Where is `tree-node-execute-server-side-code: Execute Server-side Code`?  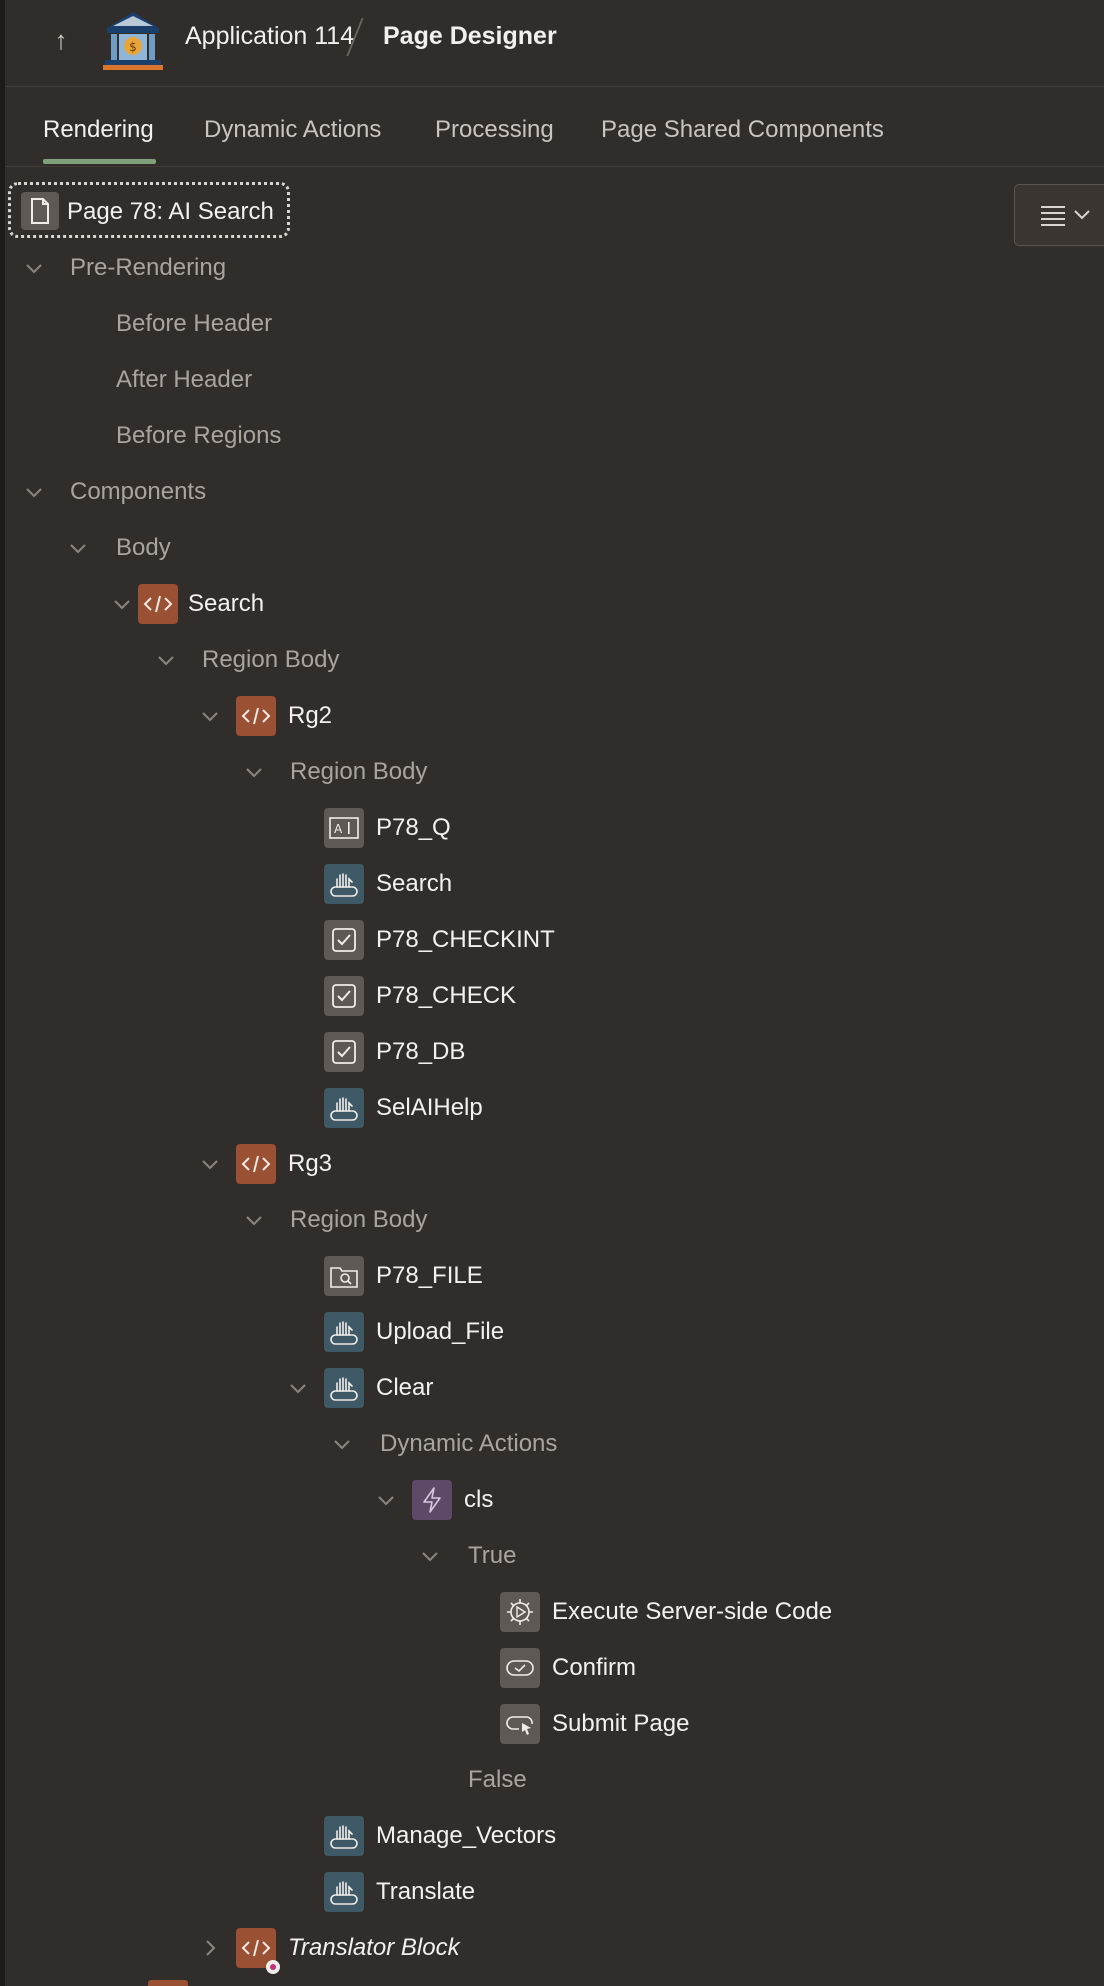
tree-node-execute-server-side-code: Execute Server-side Code is located at coordinates (666, 1612).